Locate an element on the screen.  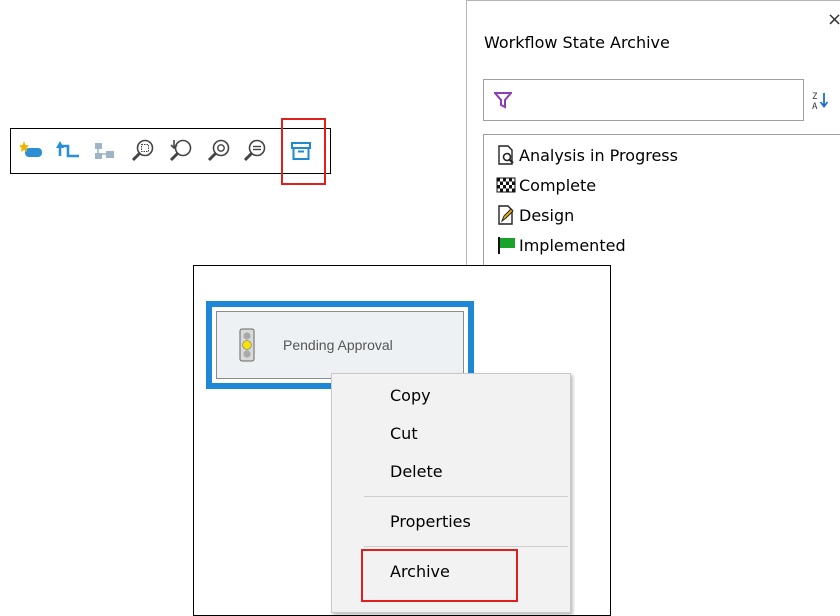
zoom-out-button is located at coordinates (255, 151).